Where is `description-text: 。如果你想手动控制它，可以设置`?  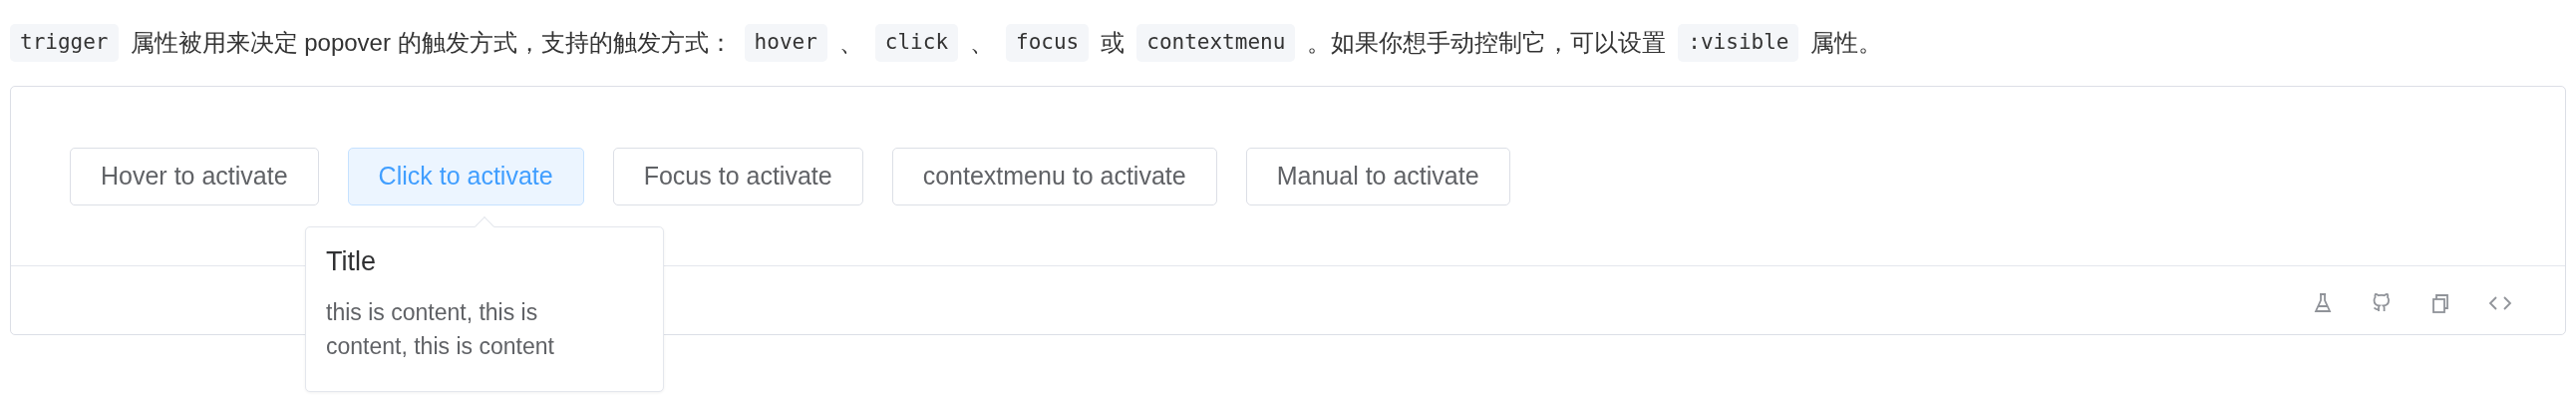 description-text: 。如果你想手动控制它，可以设置 is located at coordinates (1487, 43).